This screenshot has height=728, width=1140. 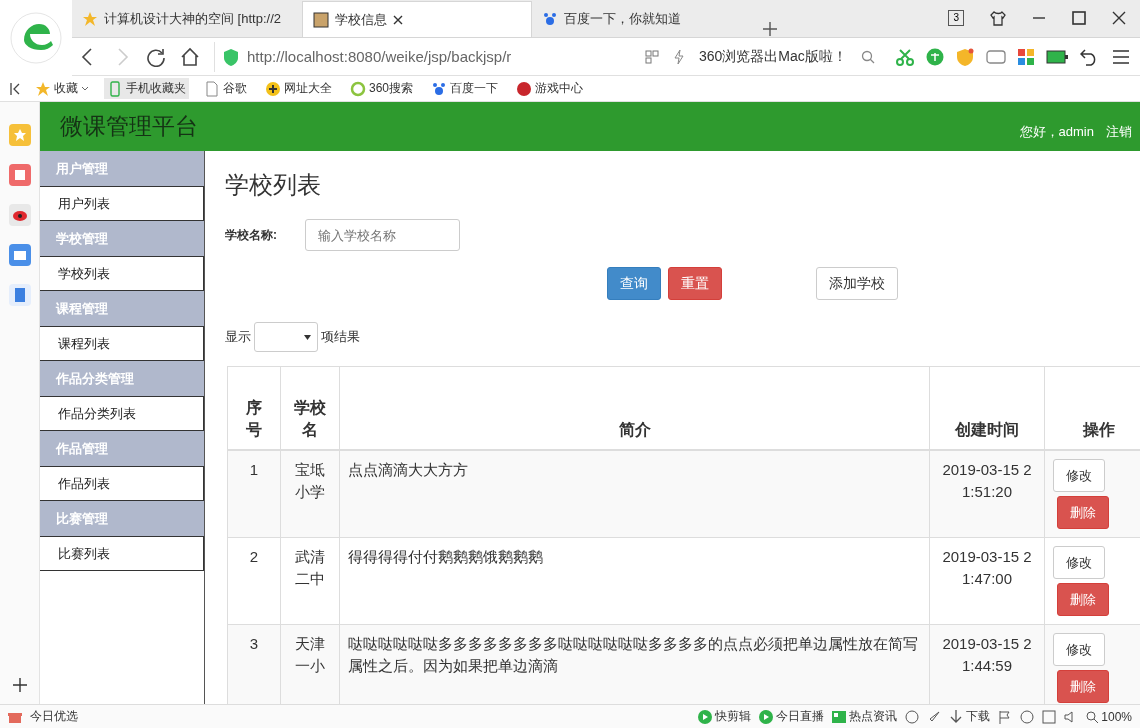 I want to click on bookmark-item: 360搜索, so click(x=382, y=88).